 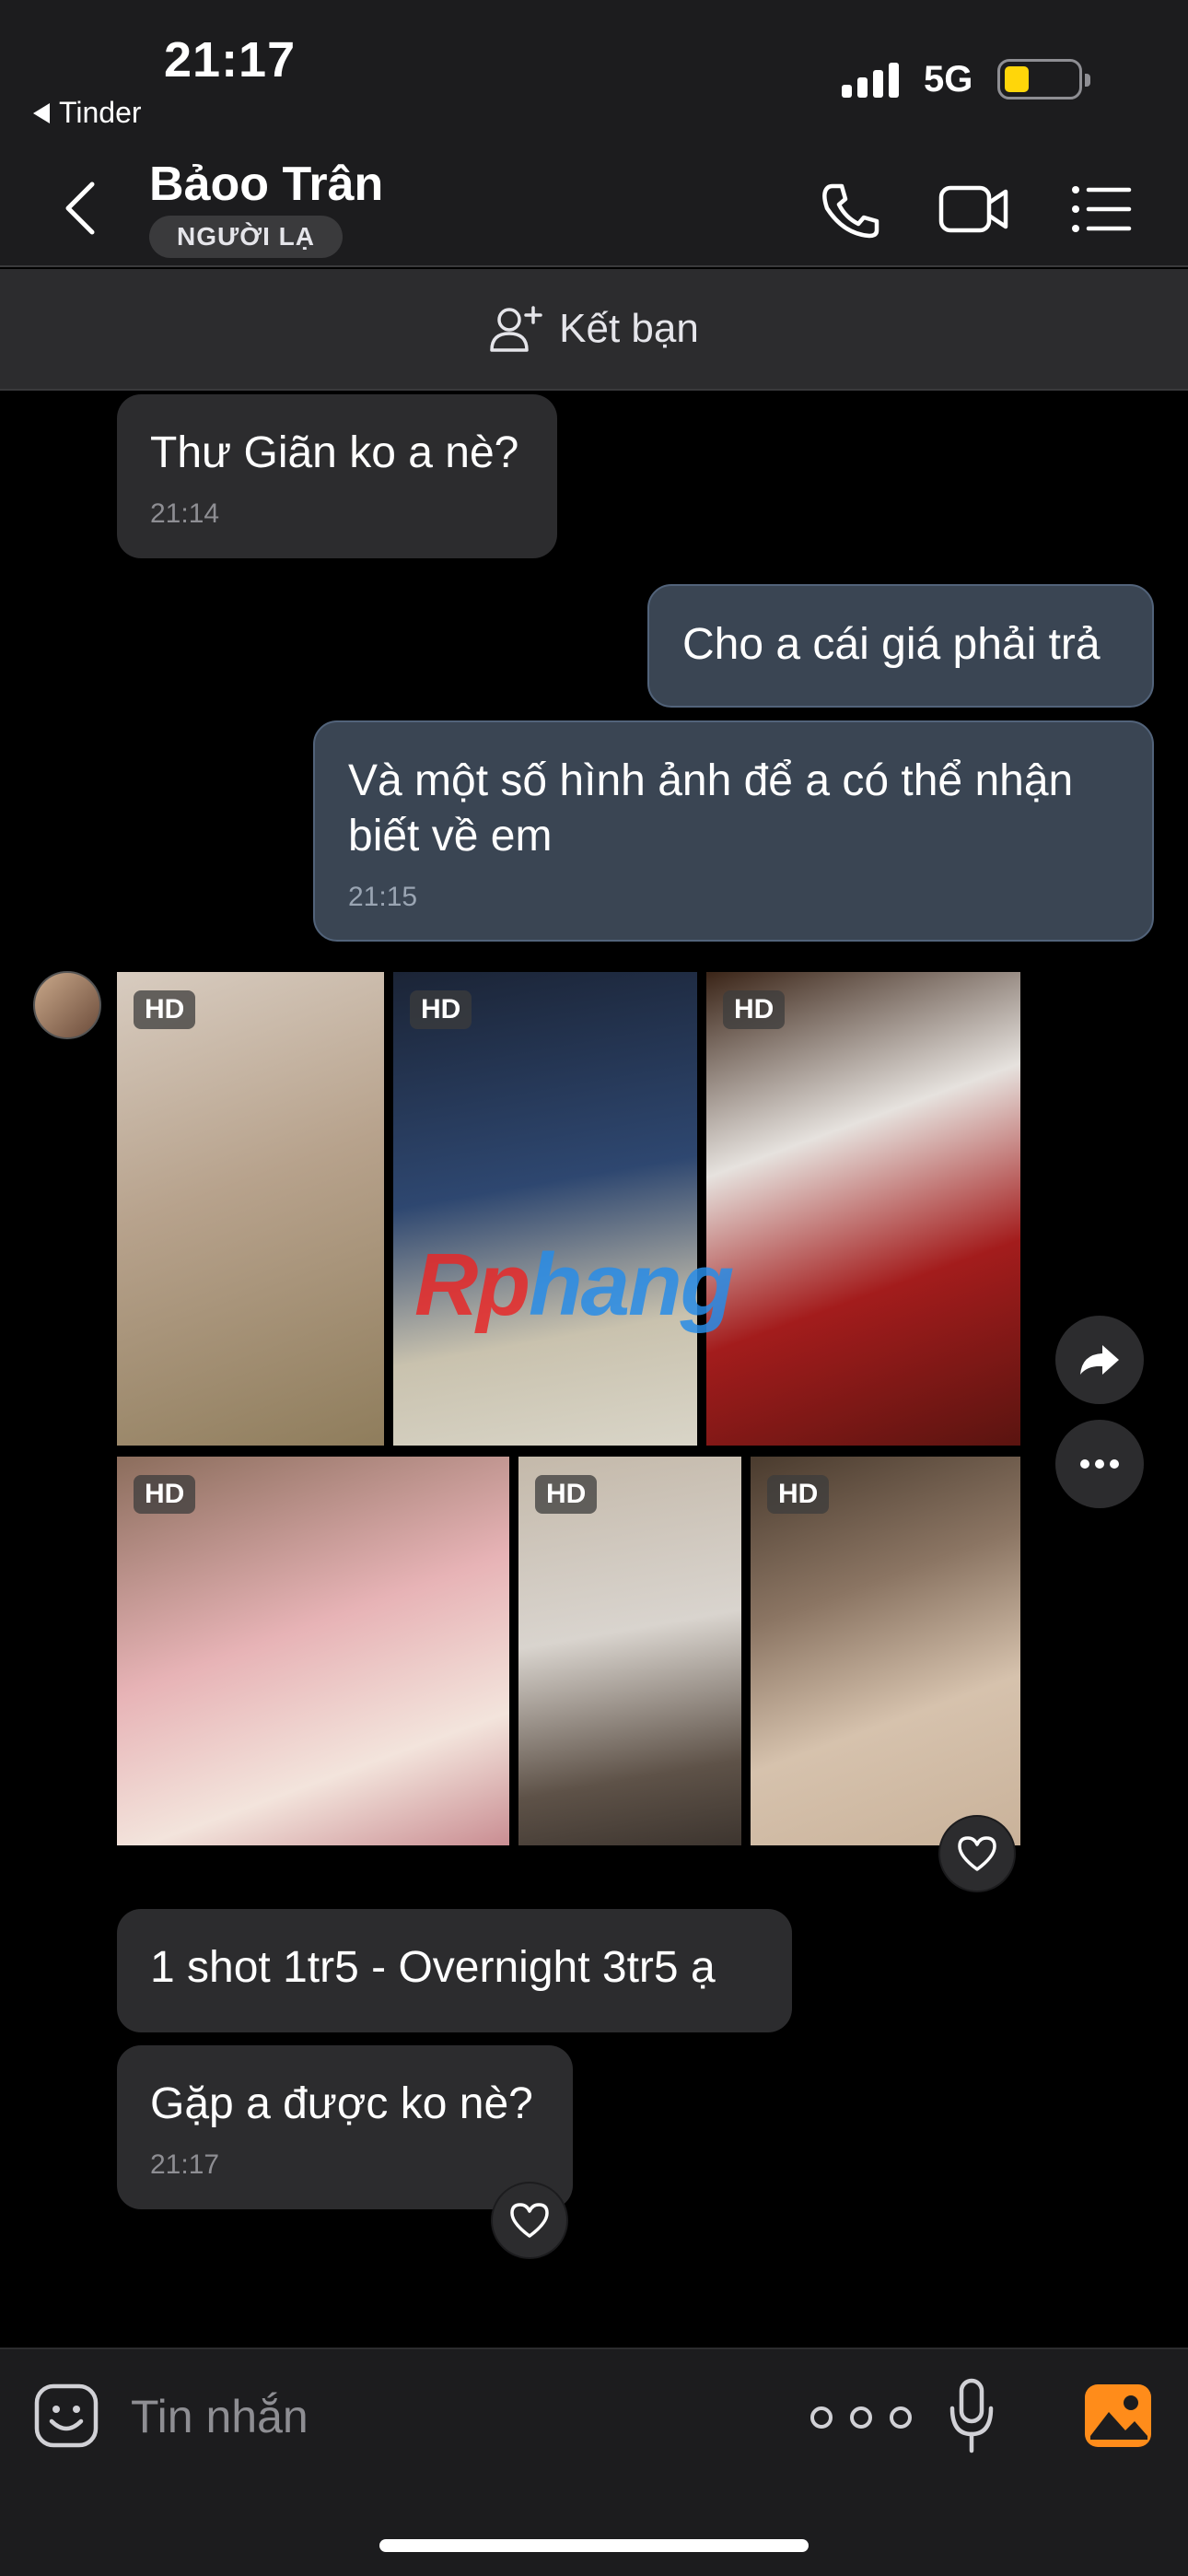 What do you see at coordinates (335, 452) in the screenshot?
I see `message-text: Thư Giãn ko a nè?` at bounding box center [335, 452].